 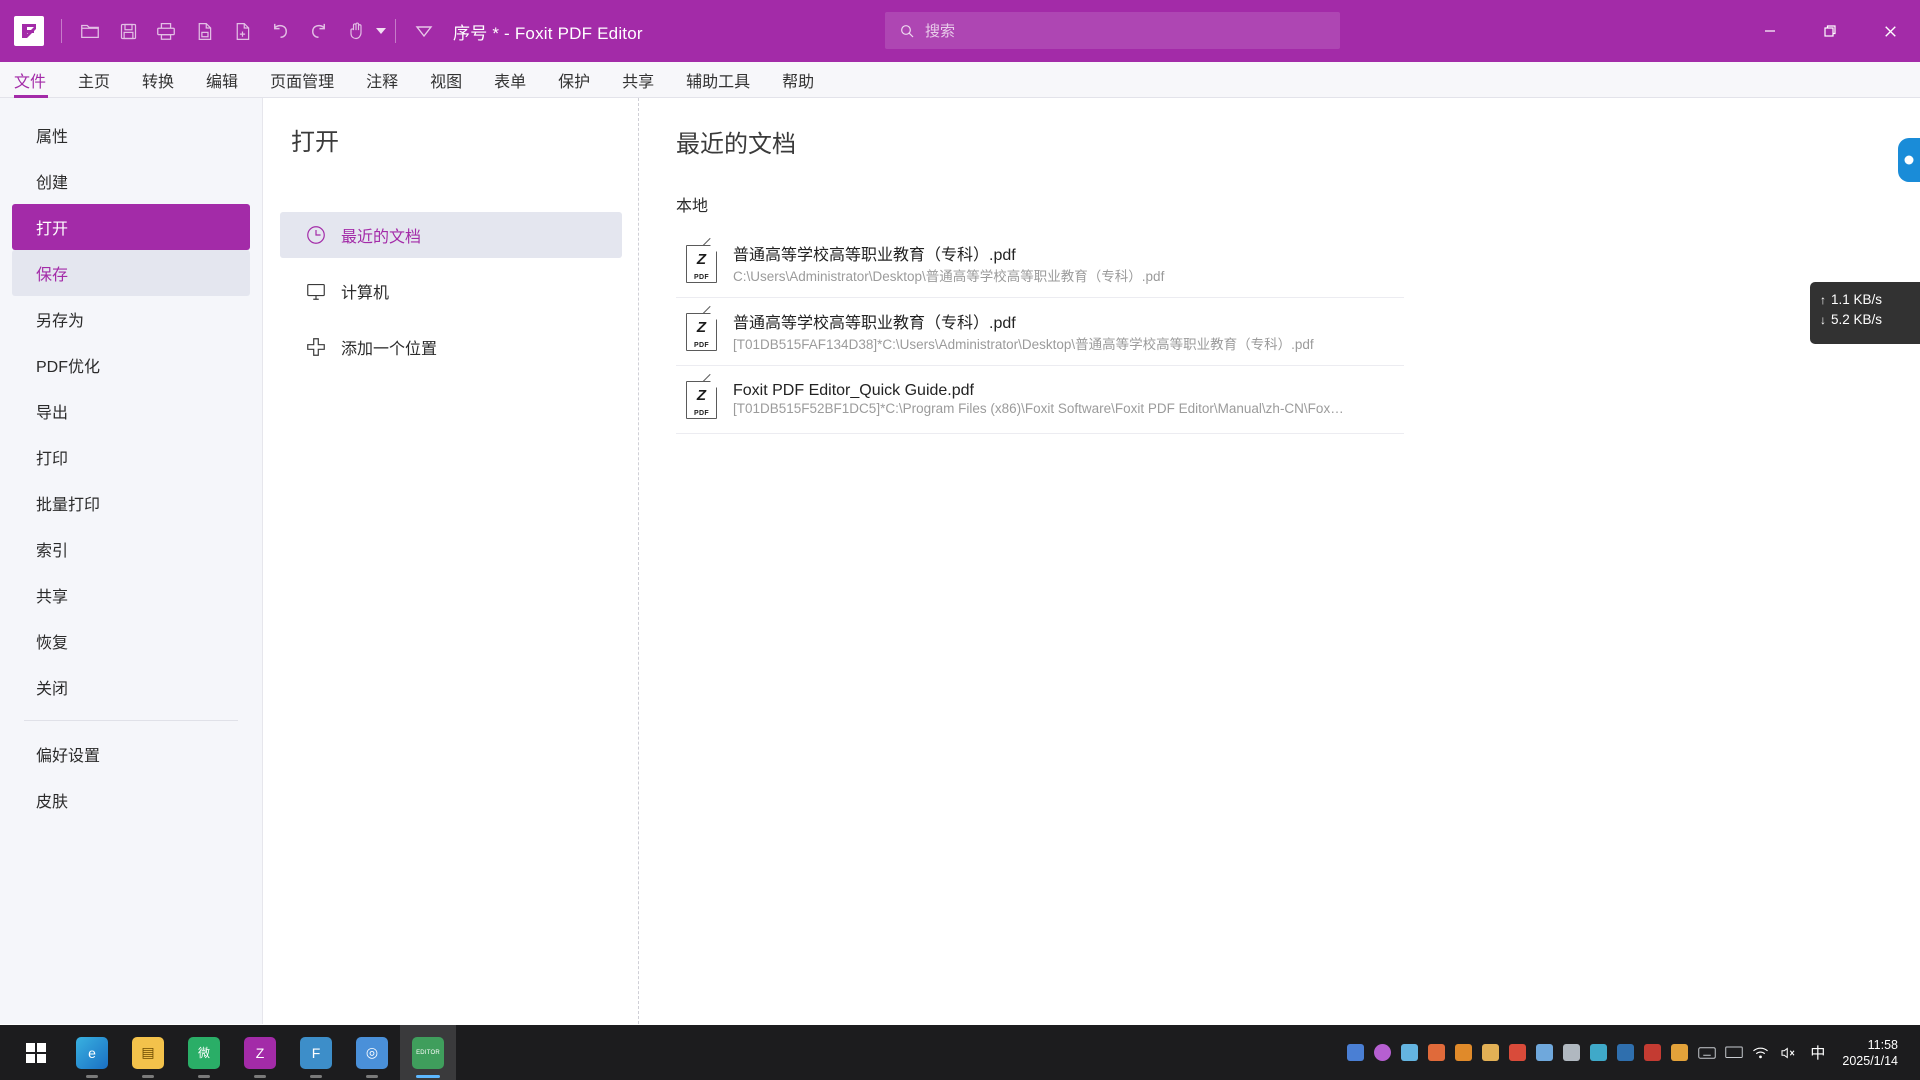 I want to click on taskbar-wechat: 微, so click(x=204, y=1052).